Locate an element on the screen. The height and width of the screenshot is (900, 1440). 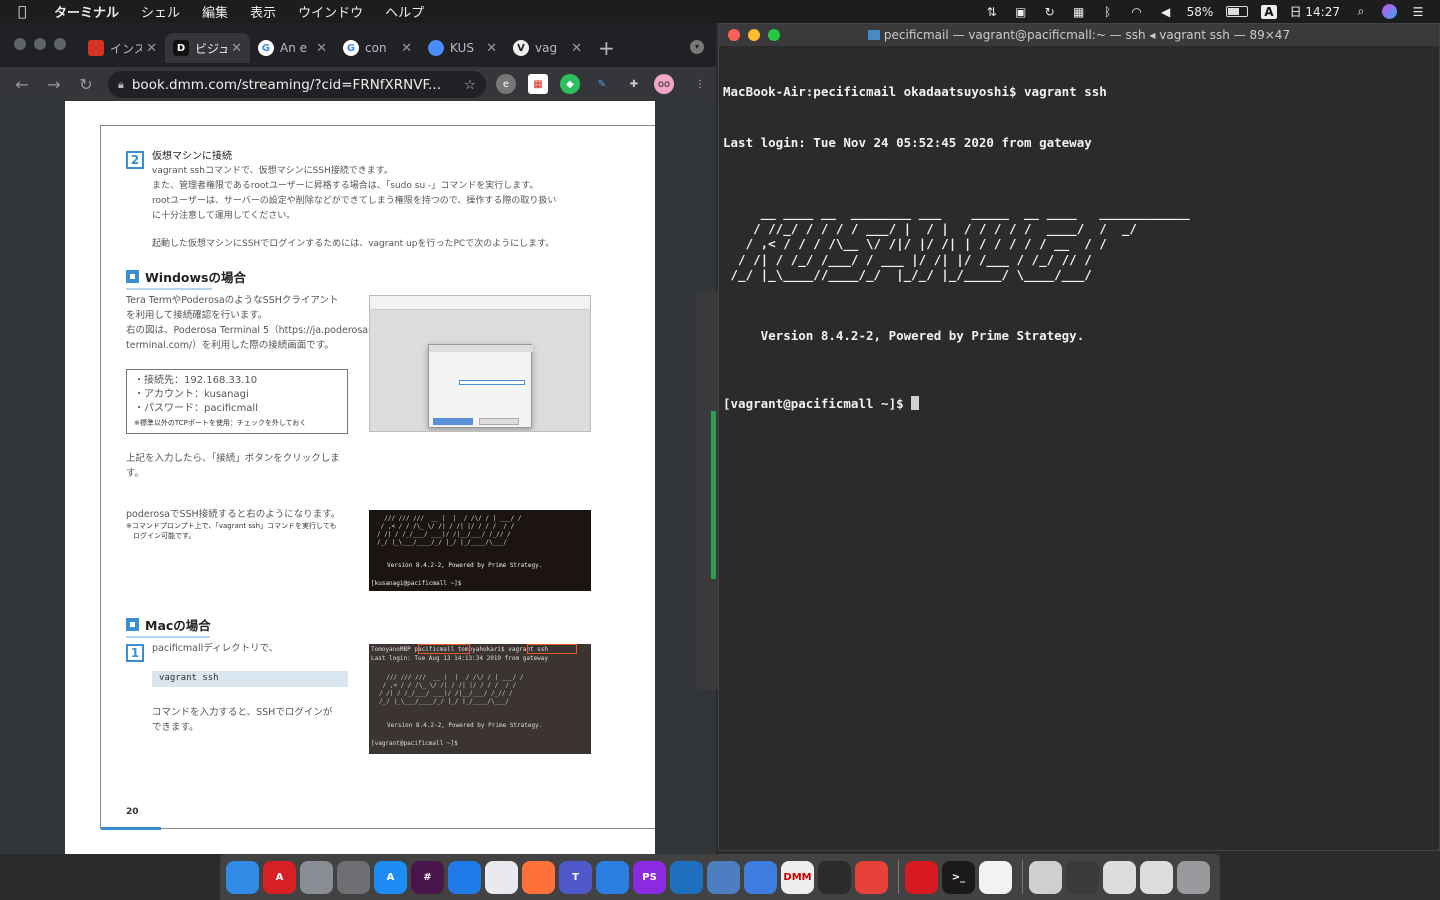
trash-icon is located at coordinates (1193, 877).